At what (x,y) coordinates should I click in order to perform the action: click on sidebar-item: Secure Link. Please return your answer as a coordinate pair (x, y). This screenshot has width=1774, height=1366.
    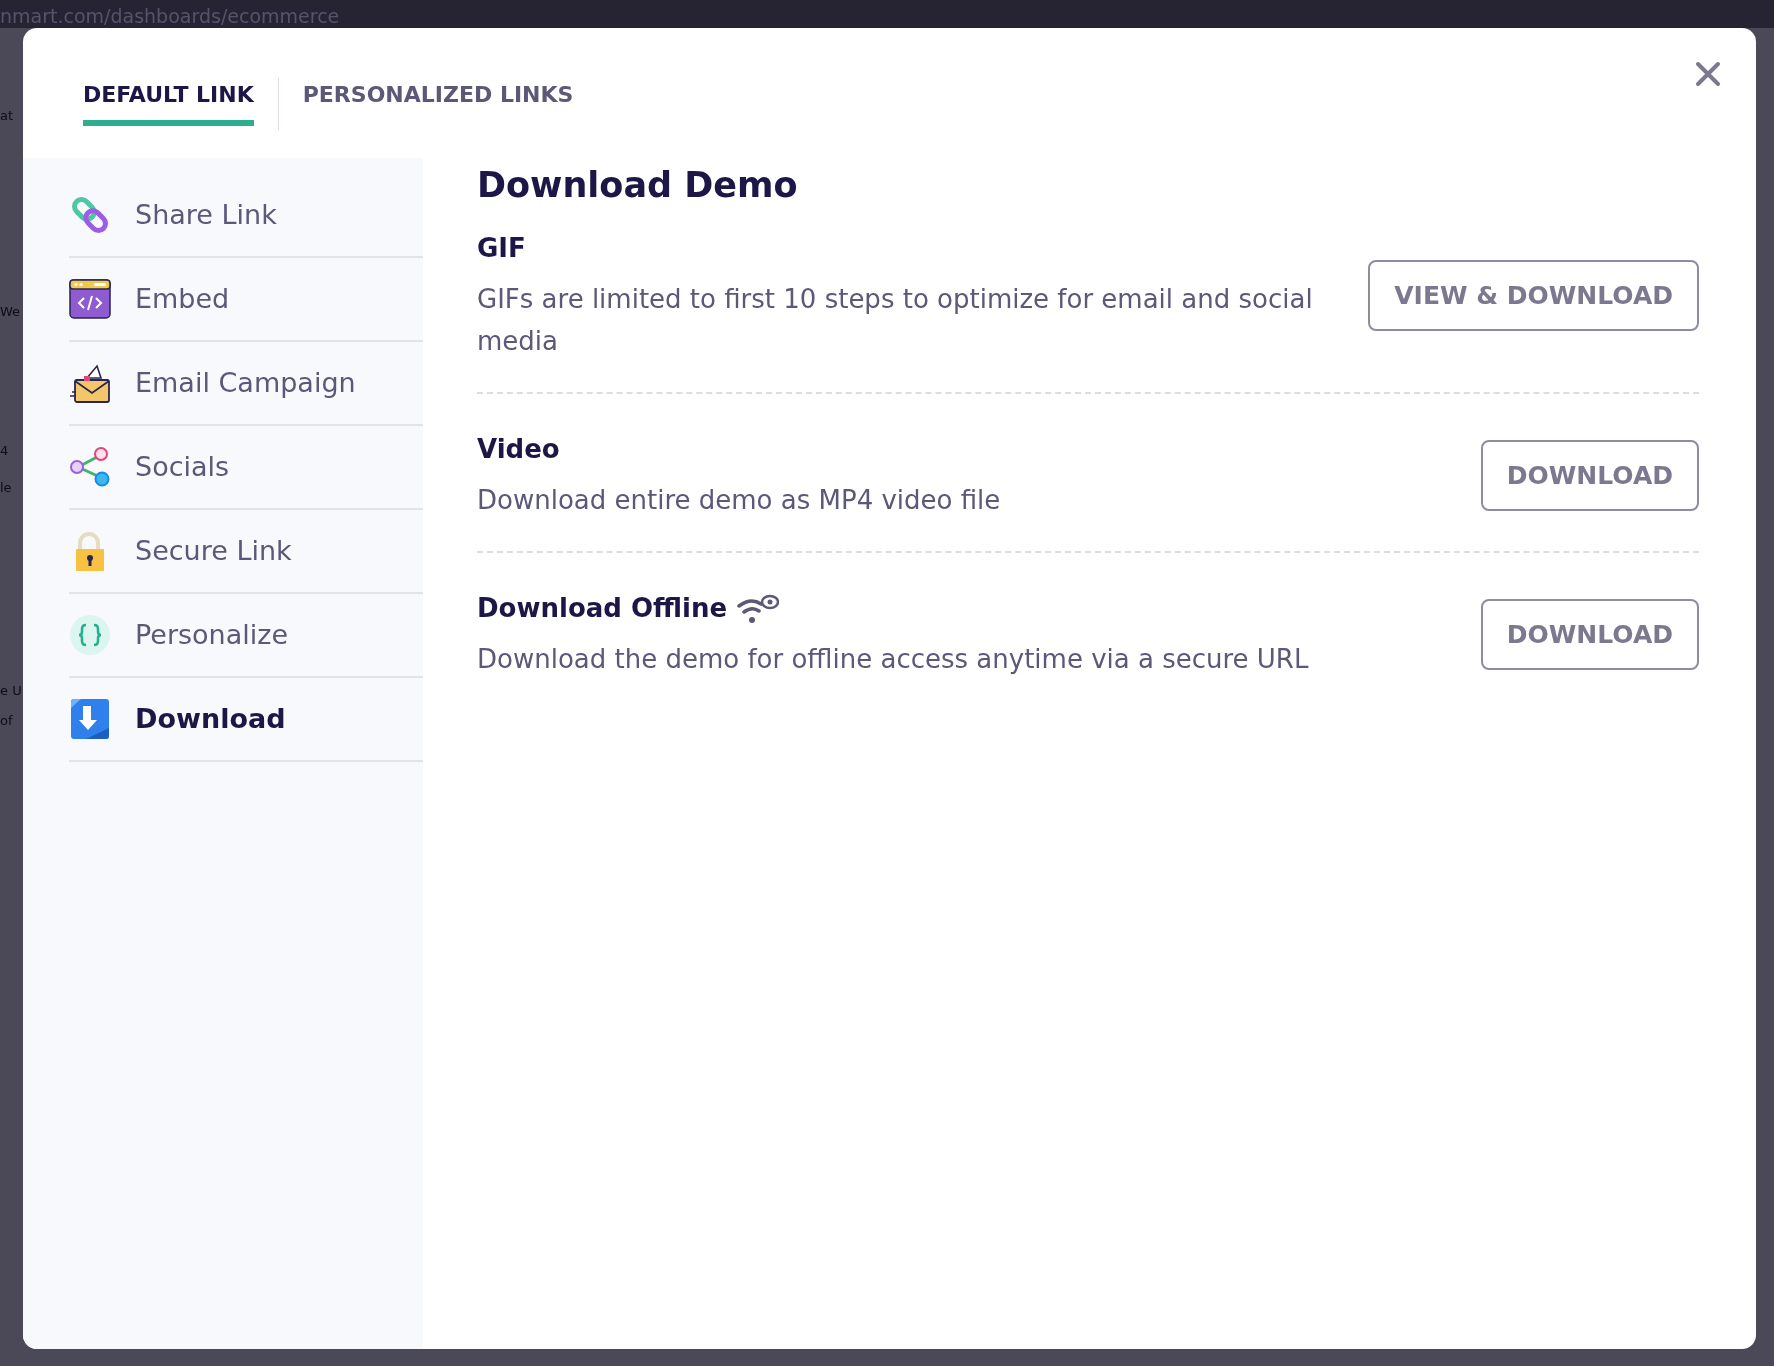
    Looking at the image, I should click on (246, 552).